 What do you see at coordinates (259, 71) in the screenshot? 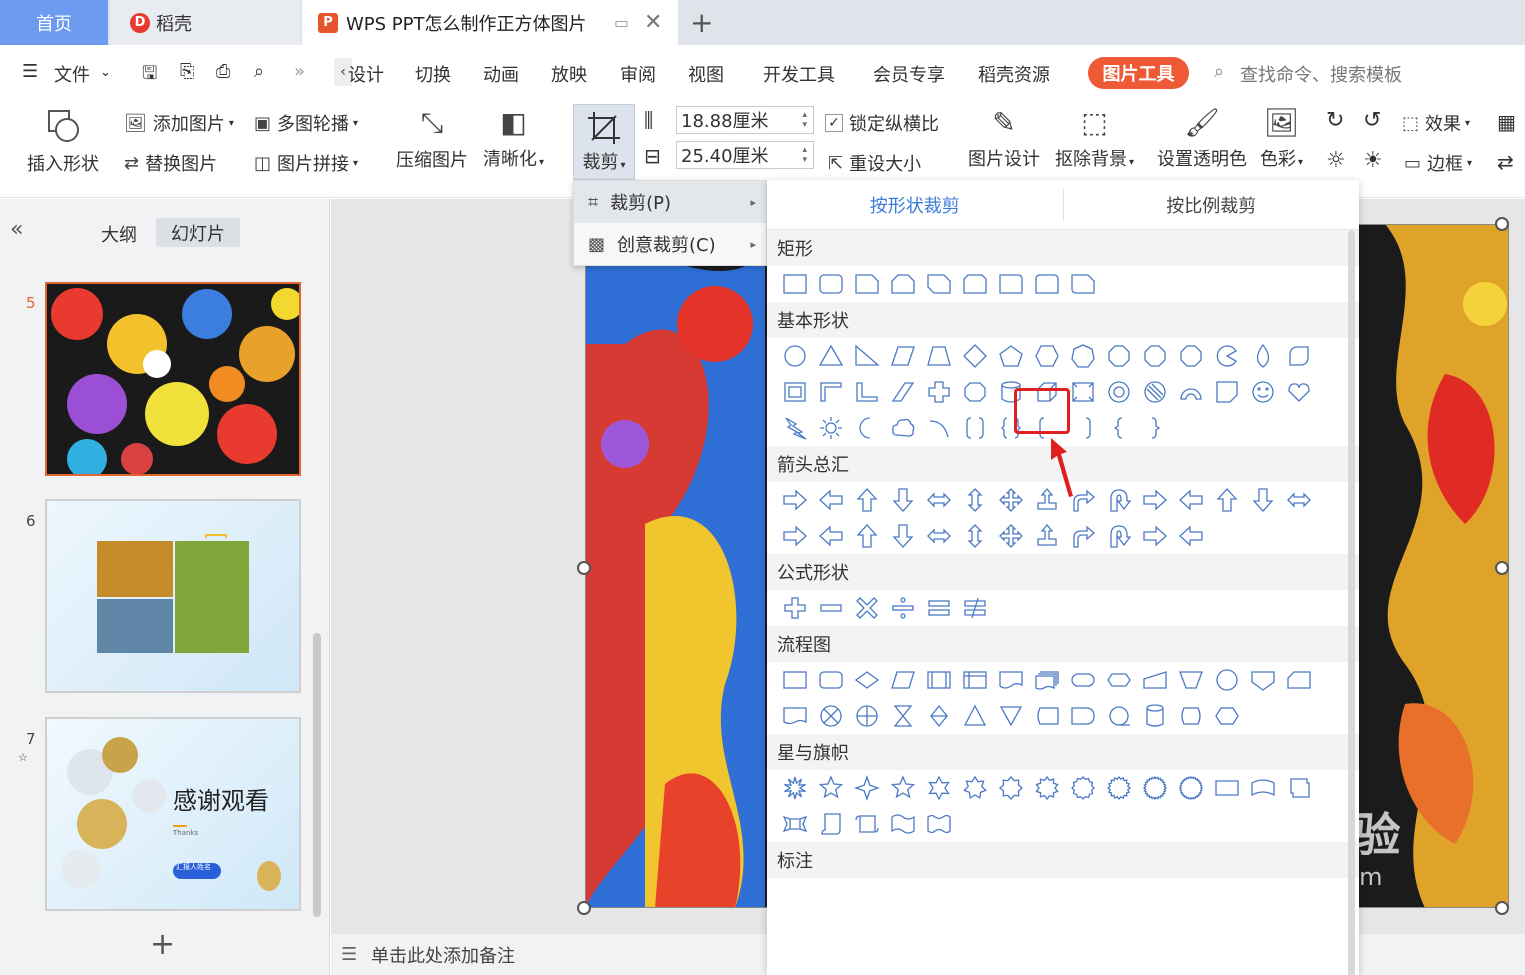
I see `preview-icon: ⌕` at bounding box center [259, 71].